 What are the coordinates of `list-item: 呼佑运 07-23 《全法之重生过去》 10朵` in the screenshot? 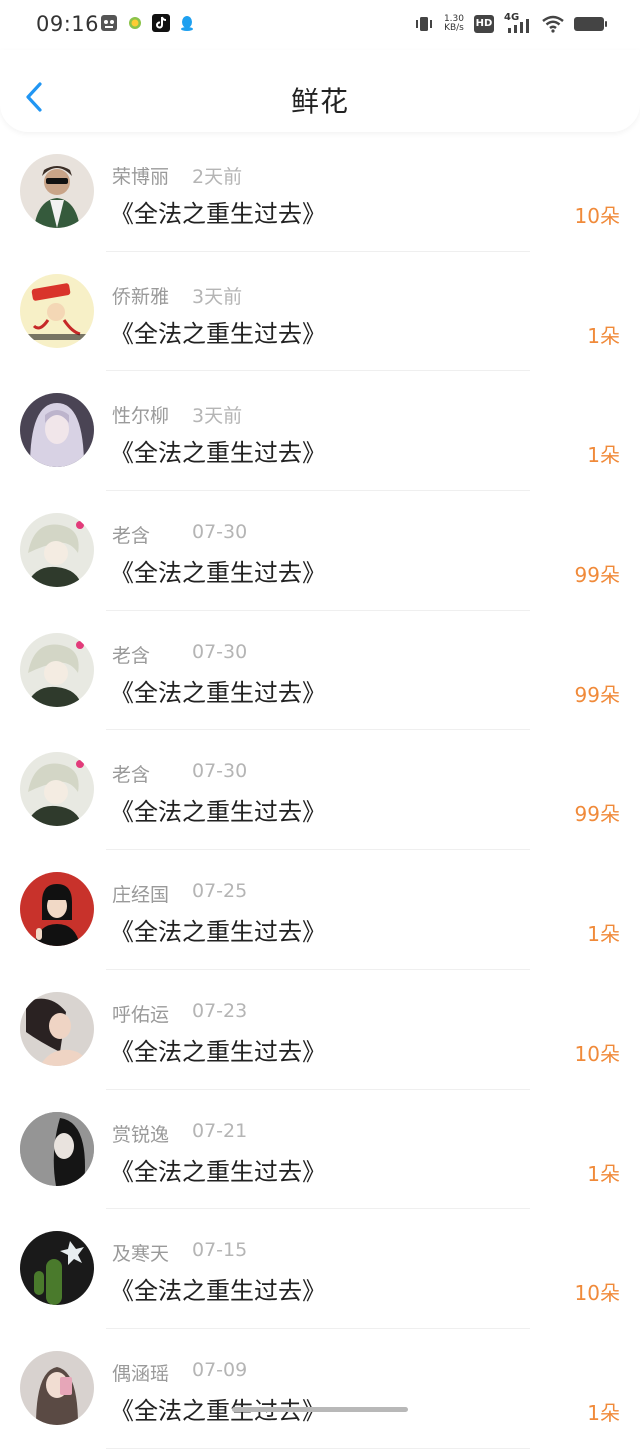 It's located at (320, 1030).